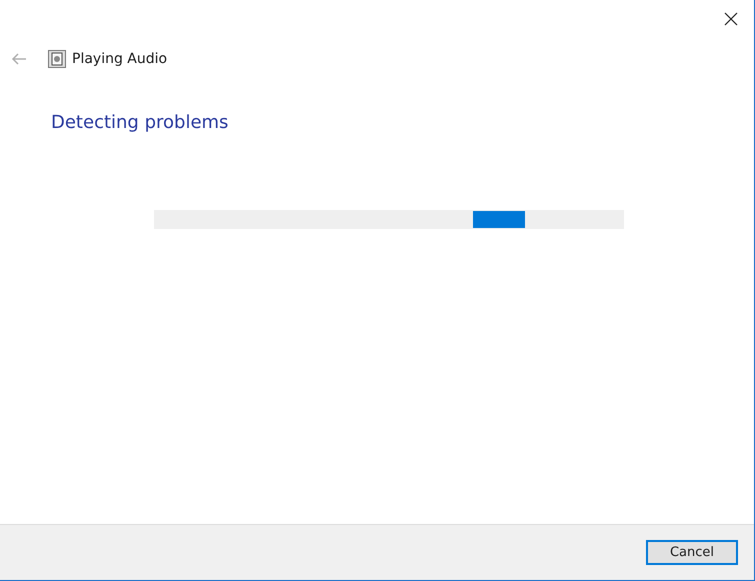 The image size is (755, 581). I want to click on window-title: Playing Audio, so click(120, 59).